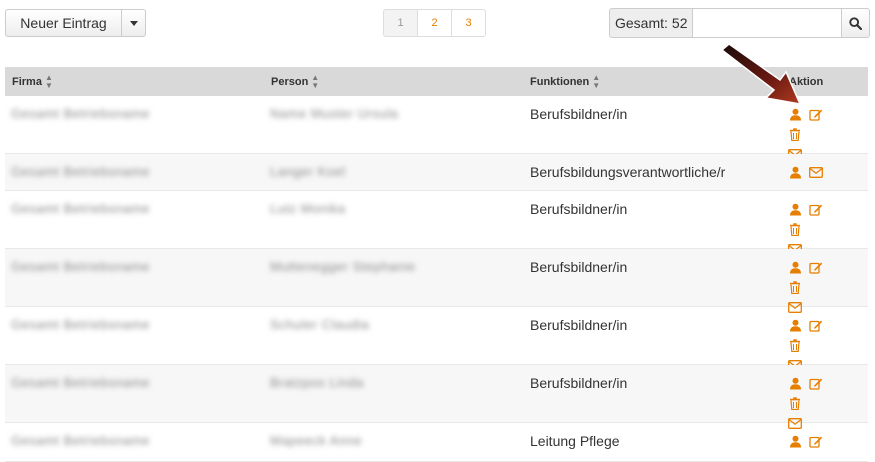 The image size is (875, 462). What do you see at coordinates (316, 440) in the screenshot?
I see `cell-person: Mapeeck Anne` at bounding box center [316, 440].